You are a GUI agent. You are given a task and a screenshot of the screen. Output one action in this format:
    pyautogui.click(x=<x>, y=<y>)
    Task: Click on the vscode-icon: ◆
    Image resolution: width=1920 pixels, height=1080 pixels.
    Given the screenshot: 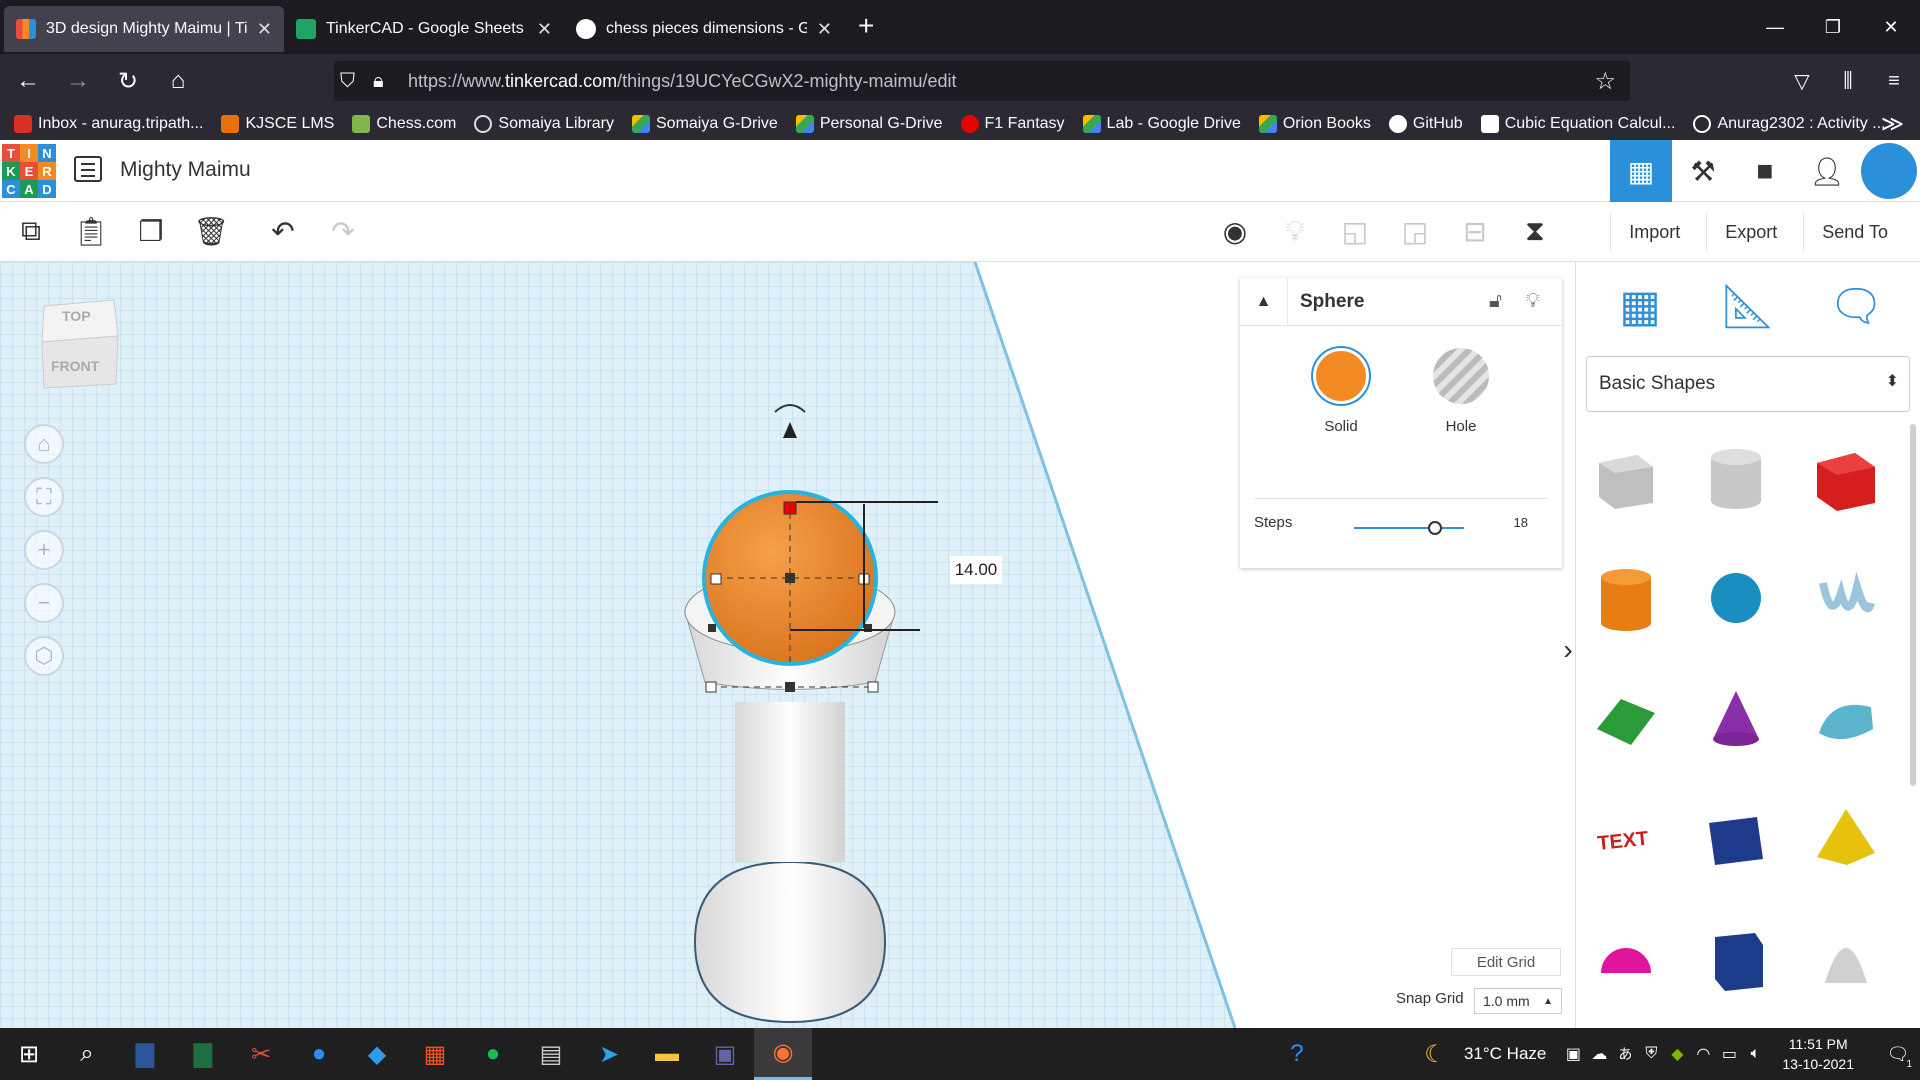 What is the action you would take?
    pyautogui.click(x=377, y=1054)
    